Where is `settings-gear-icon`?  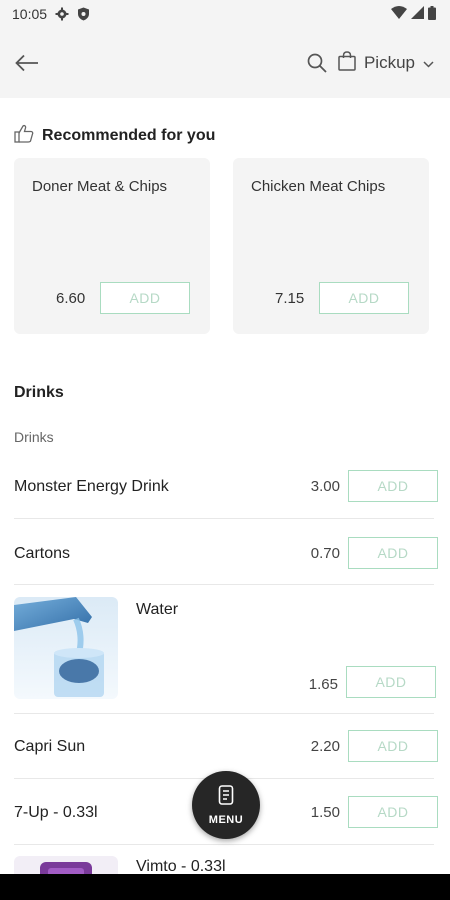 settings-gear-icon is located at coordinates (62, 14).